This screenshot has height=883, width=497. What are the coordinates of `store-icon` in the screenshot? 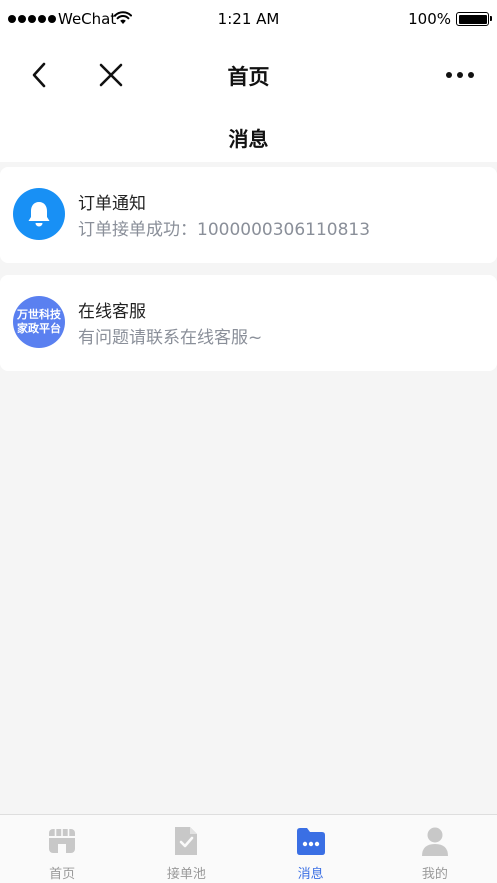 It's located at (62, 841).